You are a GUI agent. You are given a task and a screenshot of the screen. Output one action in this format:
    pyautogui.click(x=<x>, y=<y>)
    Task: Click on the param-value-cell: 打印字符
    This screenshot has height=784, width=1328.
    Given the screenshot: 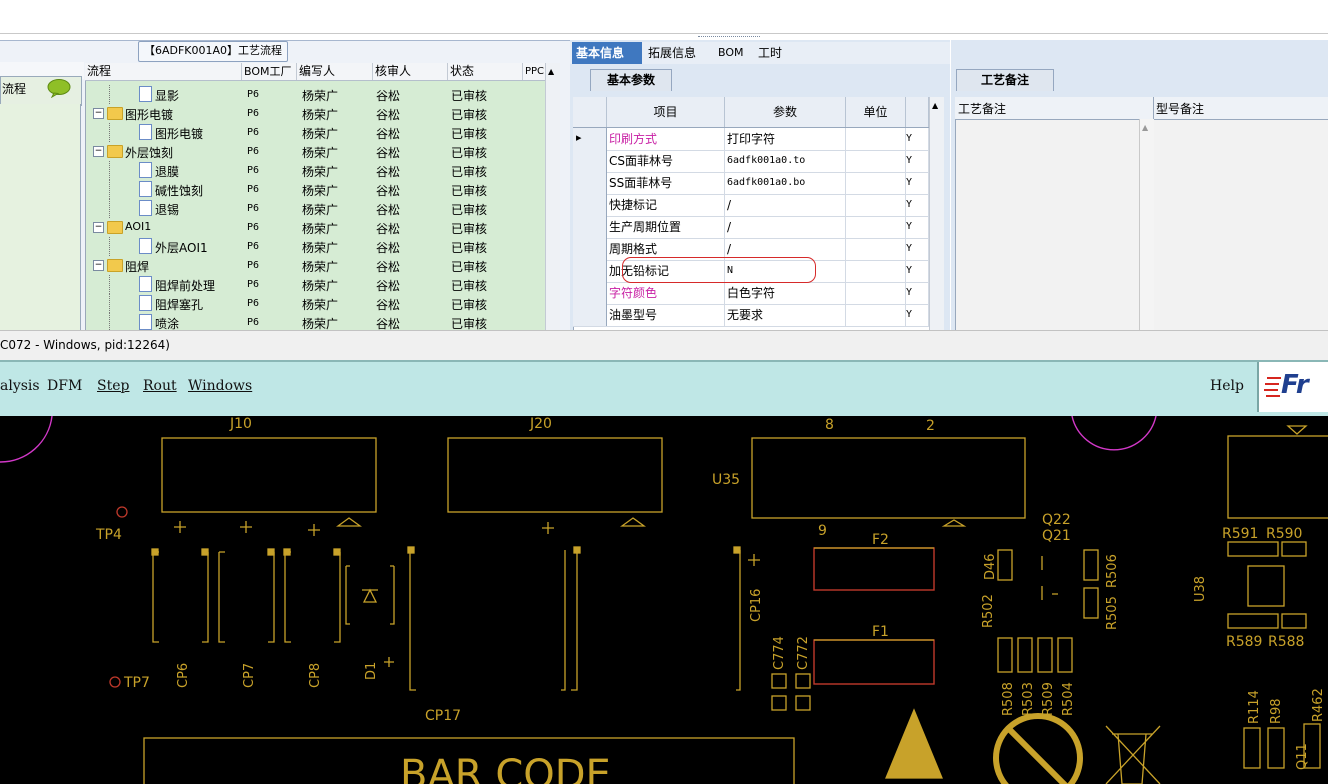 What is the action you would take?
    pyautogui.click(x=785, y=139)
    